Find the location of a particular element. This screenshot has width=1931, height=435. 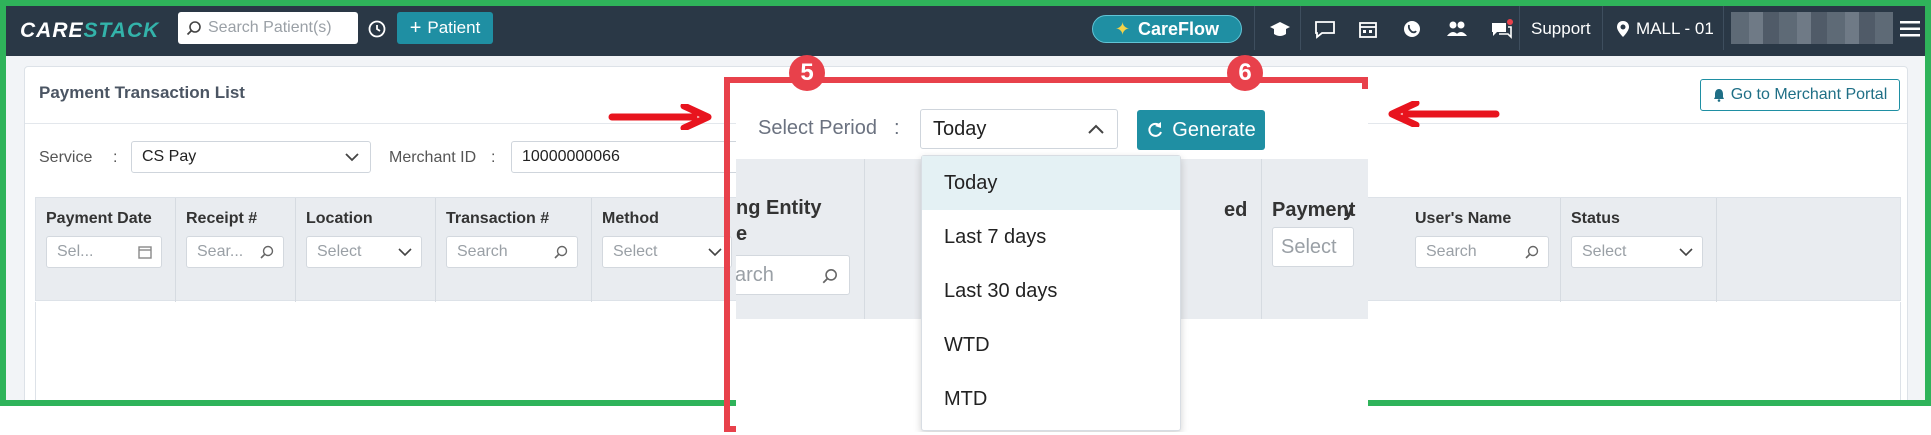

payment-filter-select: Select is located at coordinates (1313, 247).